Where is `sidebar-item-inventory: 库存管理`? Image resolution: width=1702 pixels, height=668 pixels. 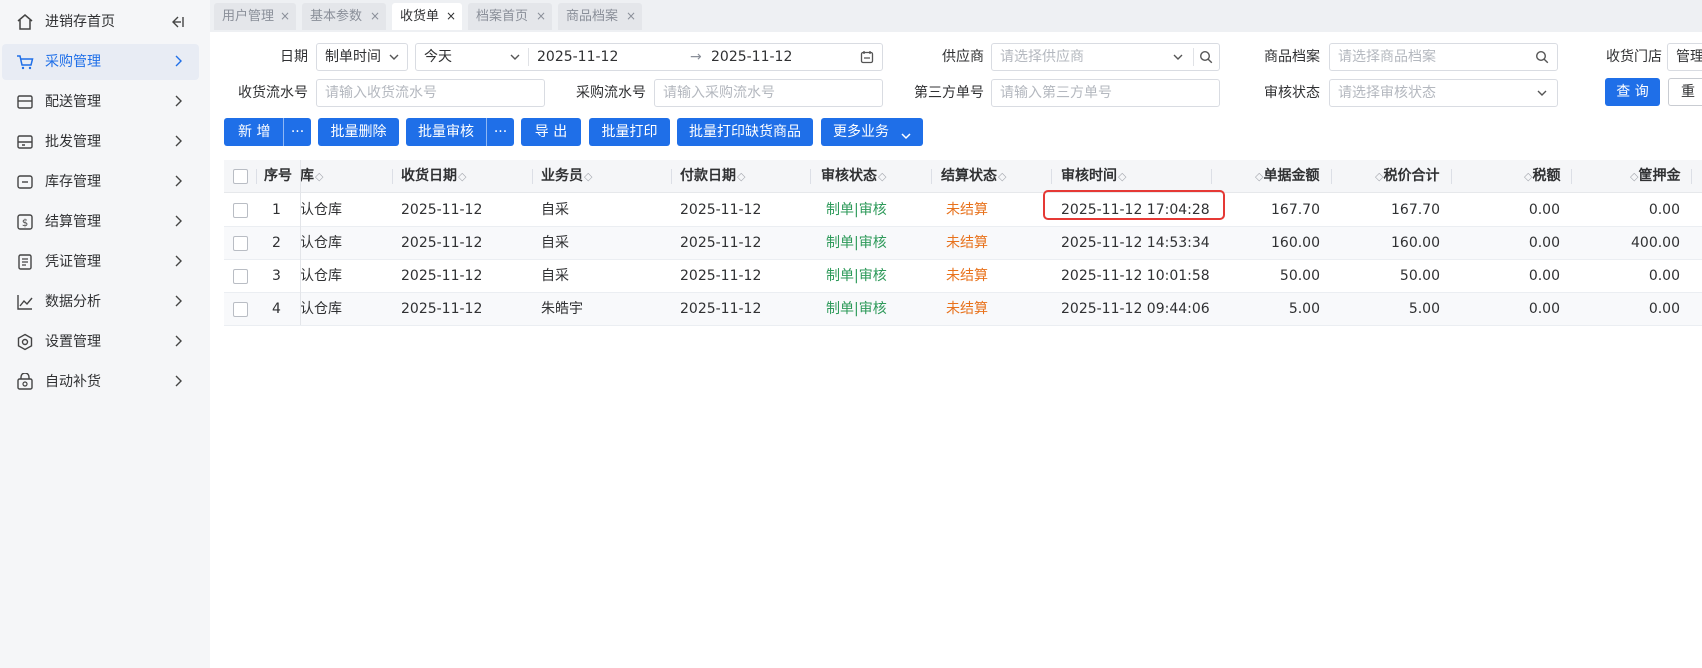
sidebar-item-inventory: 库存管理 is located at coordinates (100, 182).